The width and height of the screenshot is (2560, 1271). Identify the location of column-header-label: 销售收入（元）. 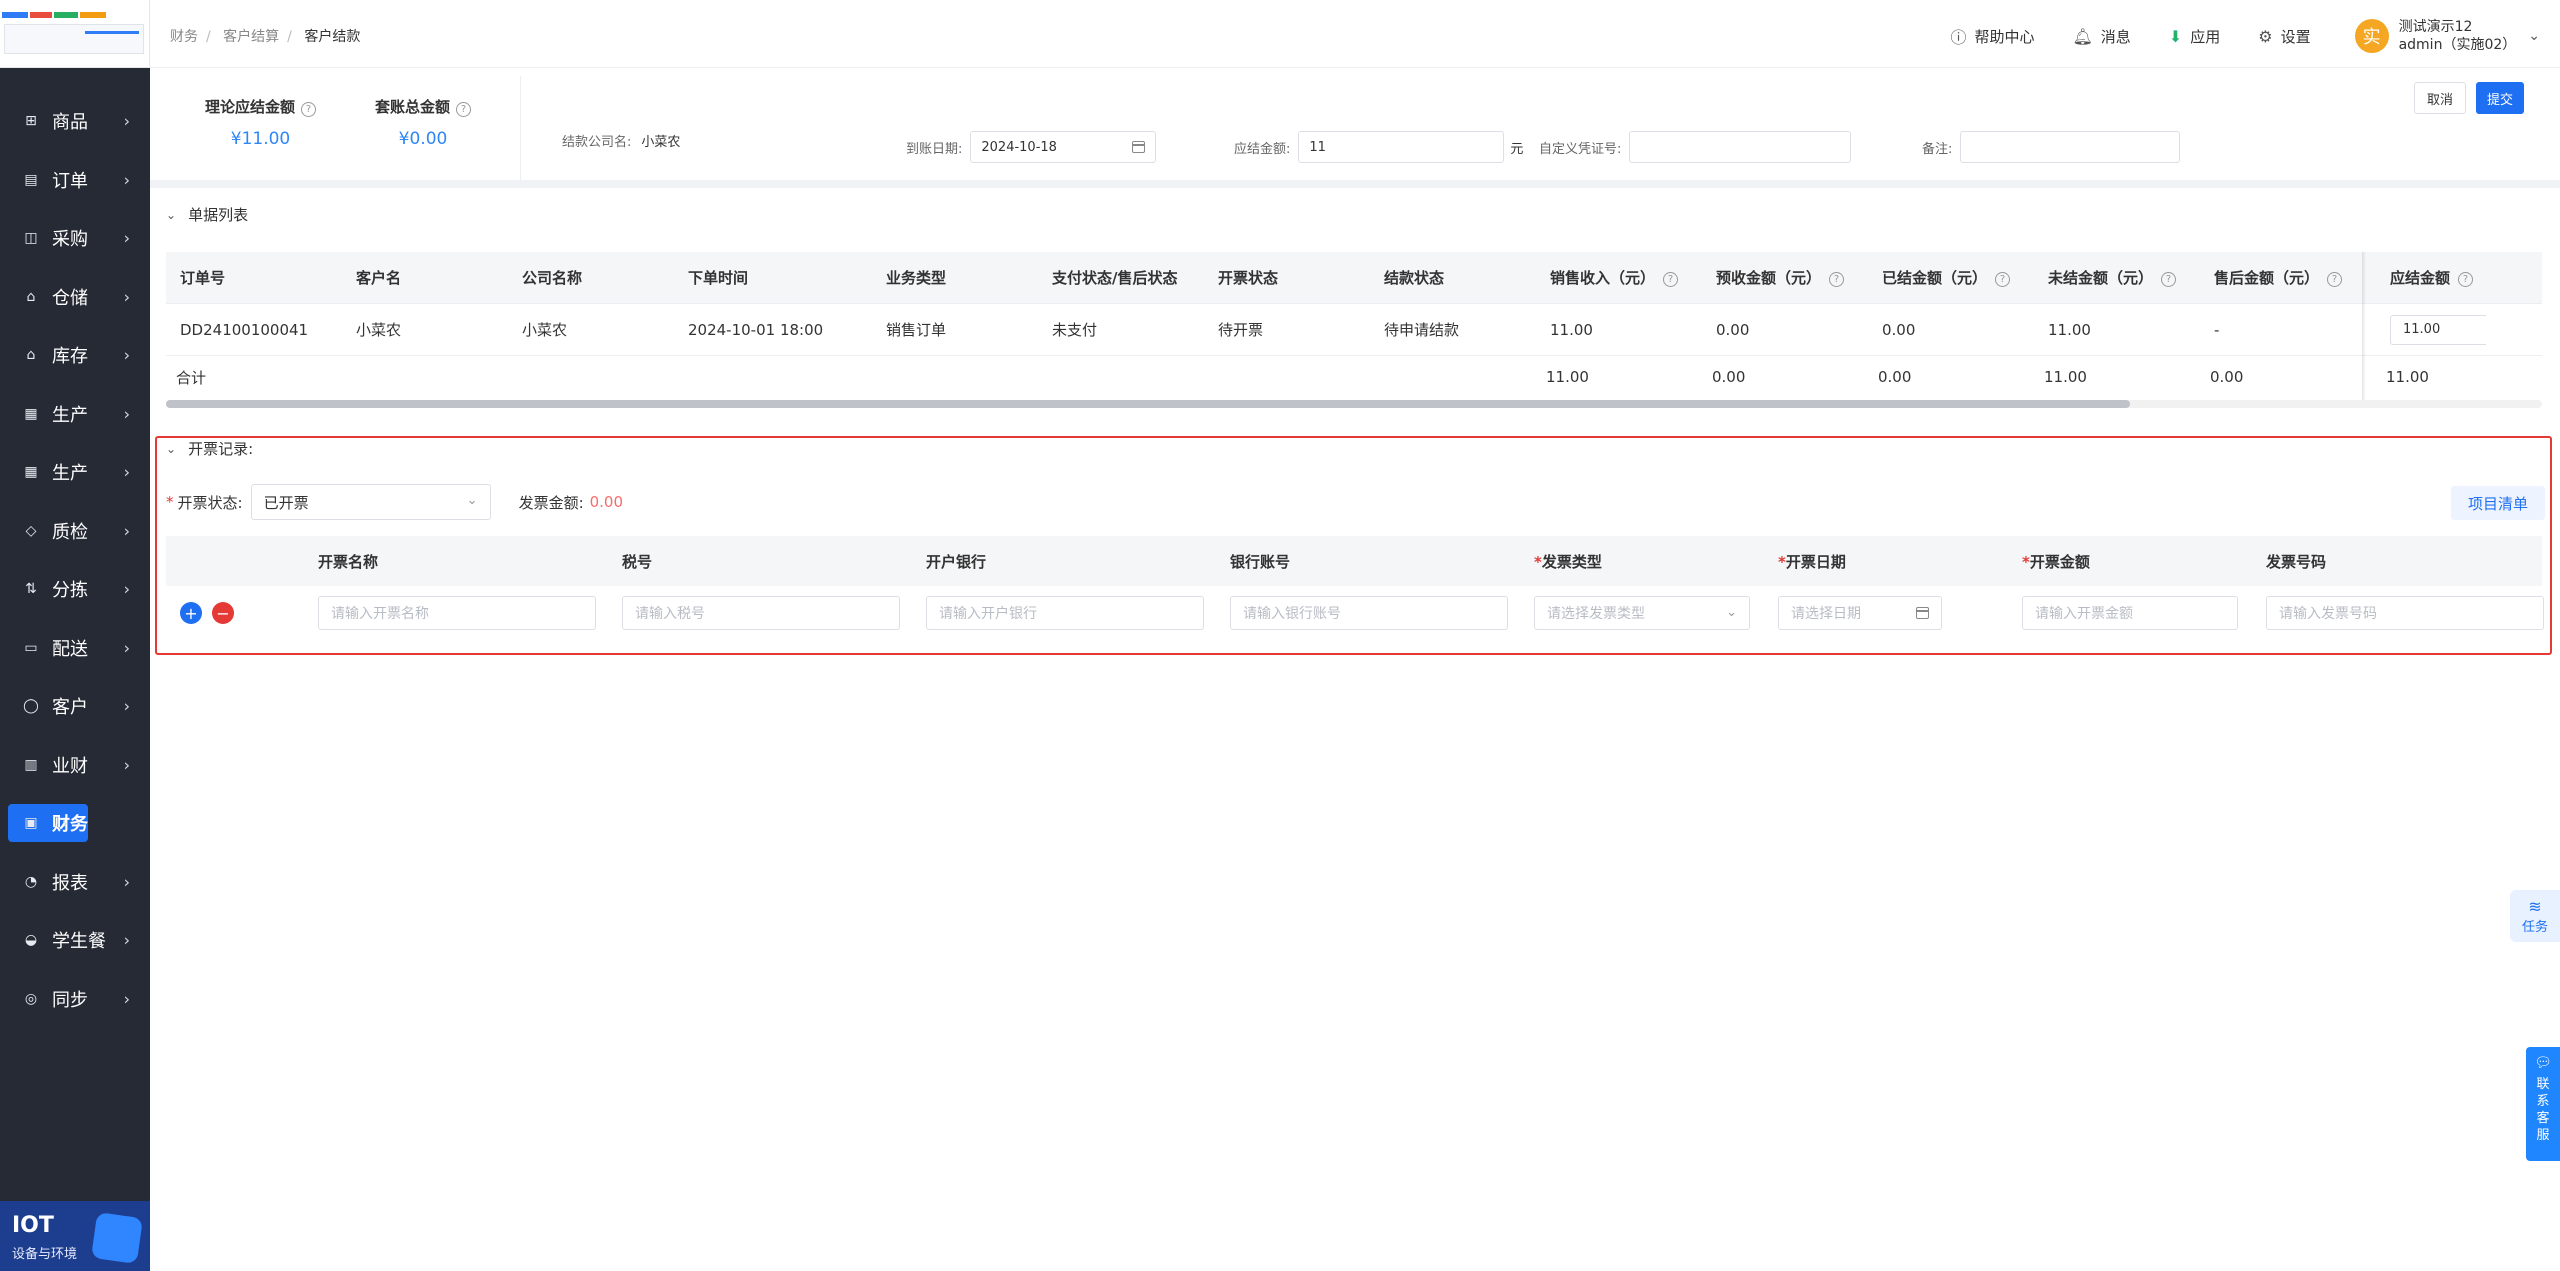
(1603, 278).